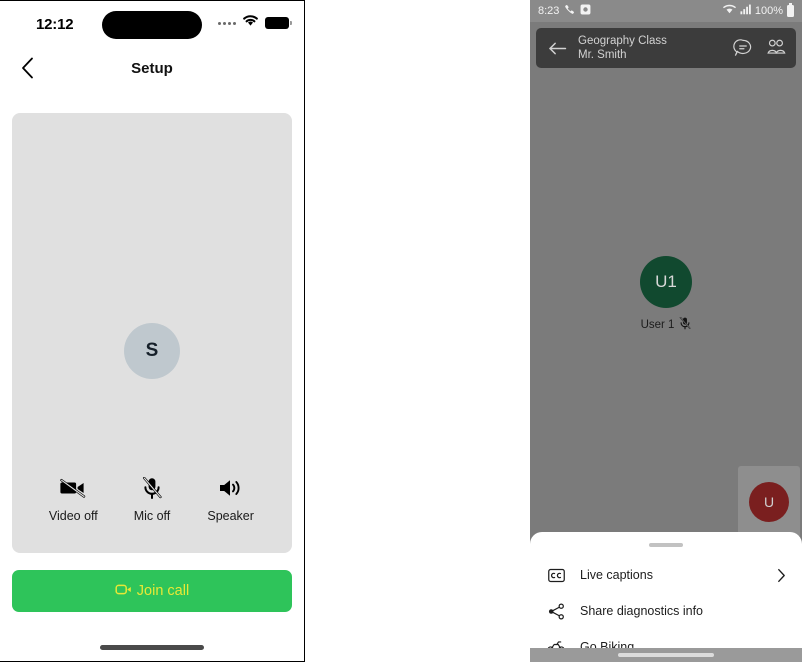 This screenshot has width=802, height=662. Describe the element at coordinates (55, 24) in the screenshot. I see `ios-clock: 12:12` at that location.